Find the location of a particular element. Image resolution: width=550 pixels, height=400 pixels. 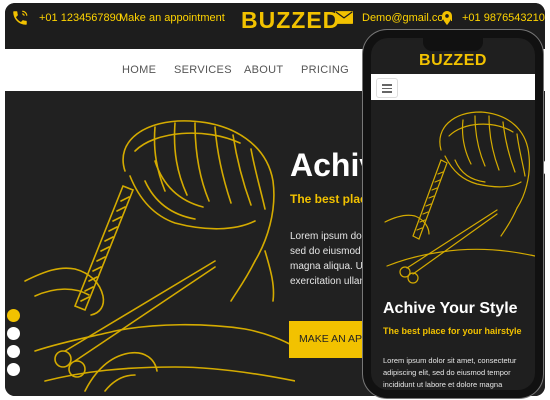

nav-item-home: HOME is located at coordinates (139, 70).